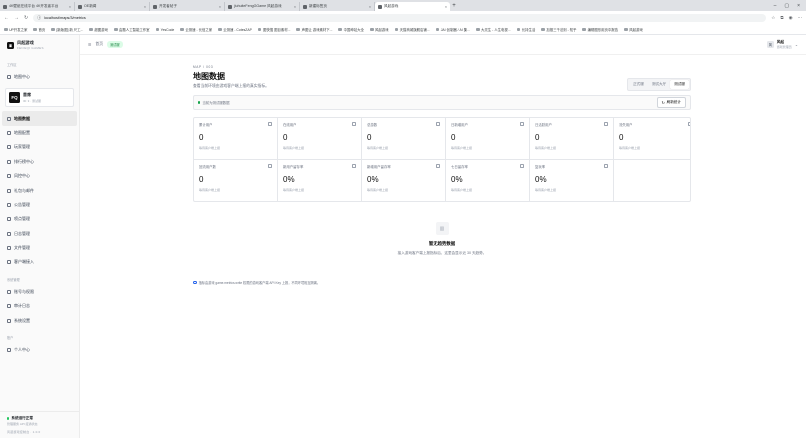 This screenshot has height=438, width=806. Describe the element at coordinates (412, 6) in the screenshot. I see `browser-tab-active: 风起游戏 ×` at that location.